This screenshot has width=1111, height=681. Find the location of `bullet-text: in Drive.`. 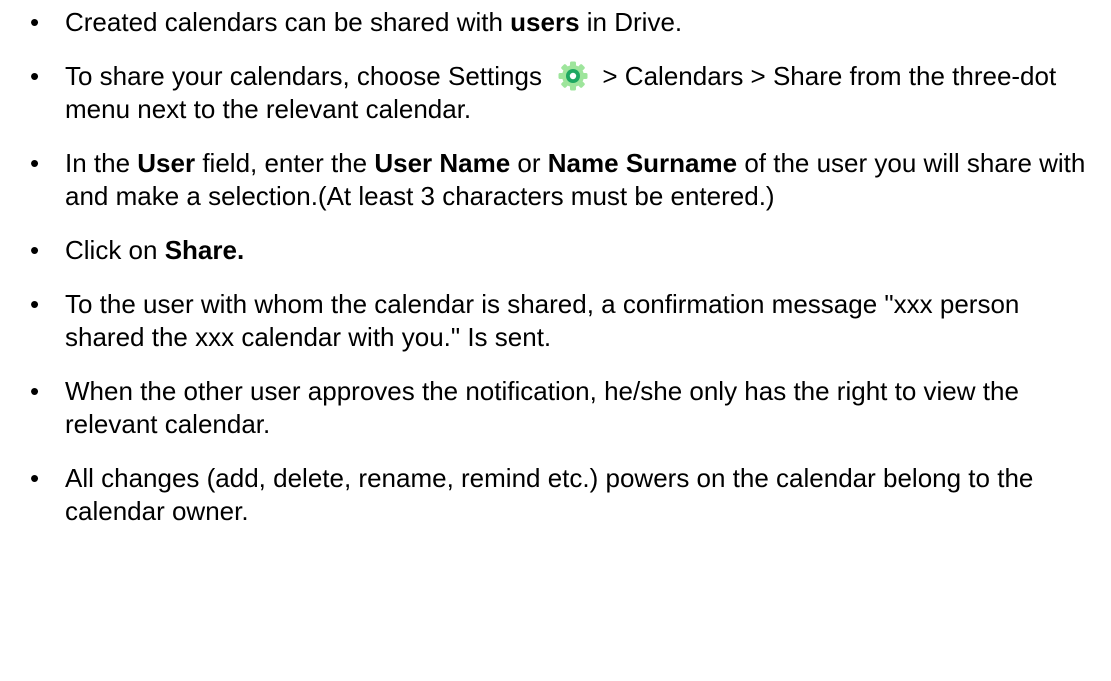

bullet-text: in Drive. is located at coordinates (631, 22).